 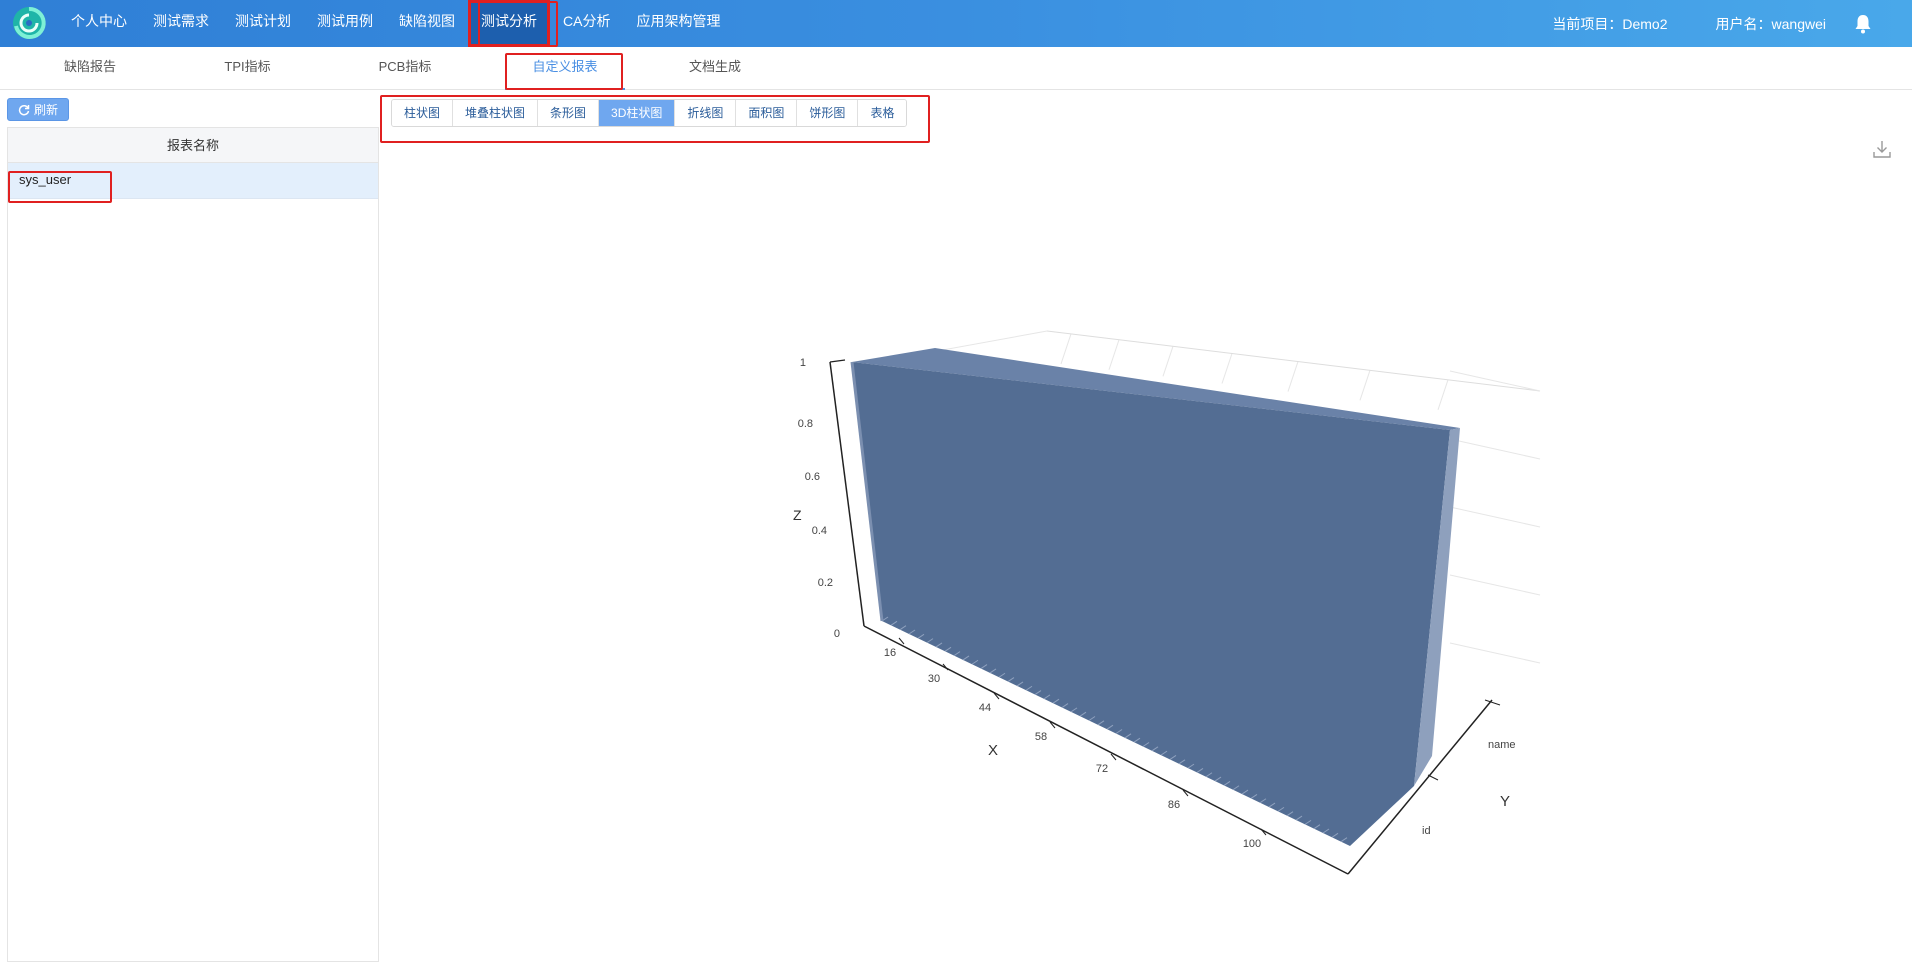 I want to click on refresh-icon, so click(x=24, y=109).